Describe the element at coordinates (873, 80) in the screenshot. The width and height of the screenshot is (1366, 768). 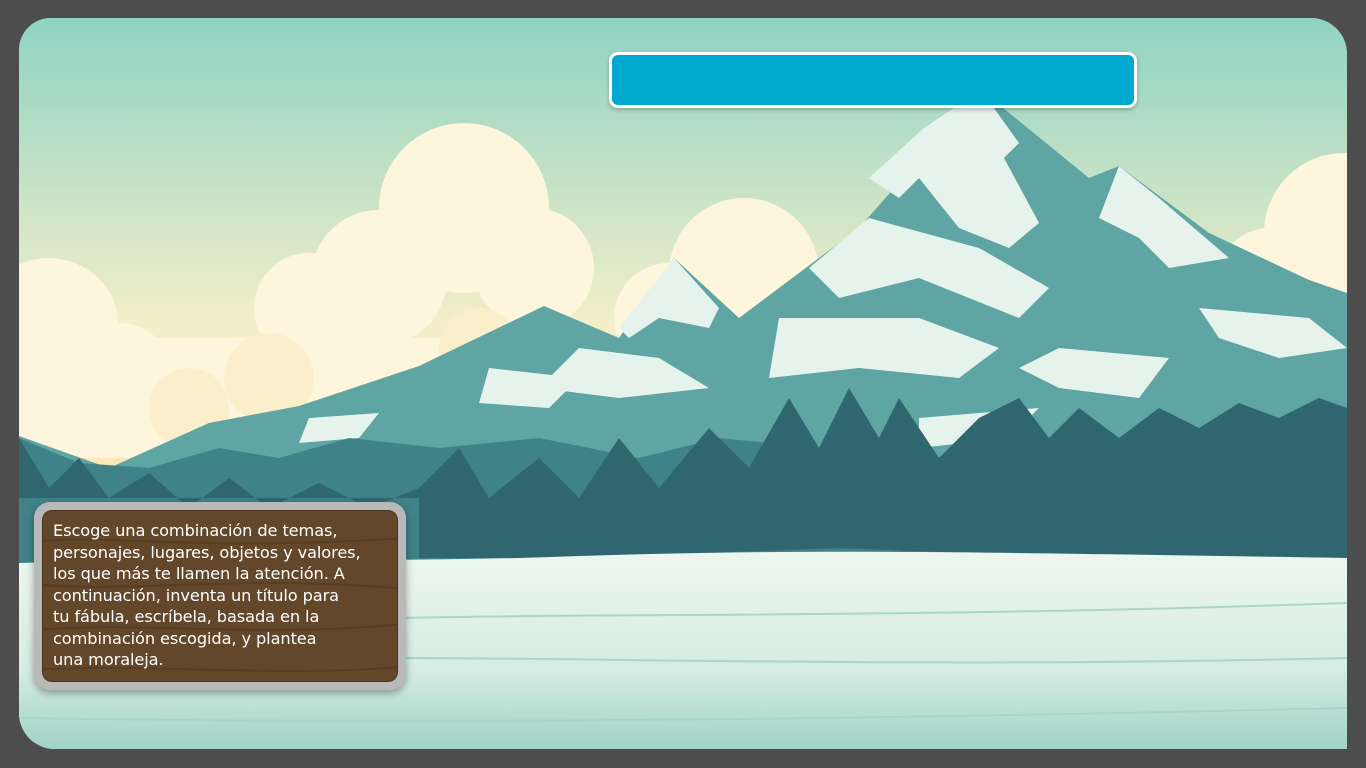
I see `title-banner` at that location.